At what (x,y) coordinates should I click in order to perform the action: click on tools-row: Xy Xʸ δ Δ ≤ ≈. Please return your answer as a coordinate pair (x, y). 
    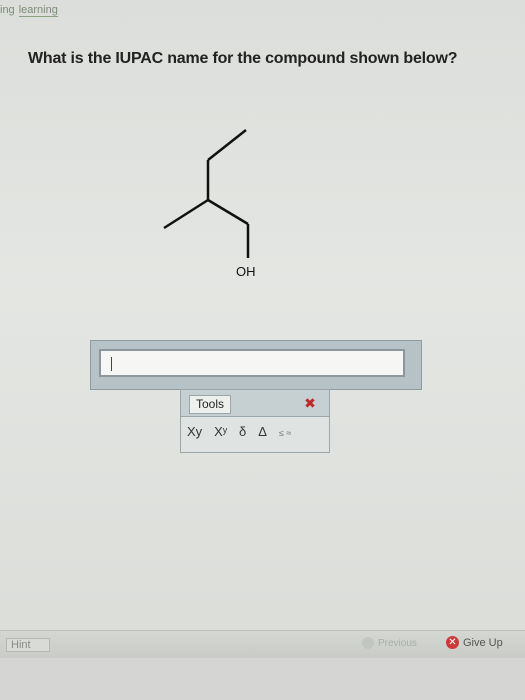
    Looking at the image, I should click on (239, 431).